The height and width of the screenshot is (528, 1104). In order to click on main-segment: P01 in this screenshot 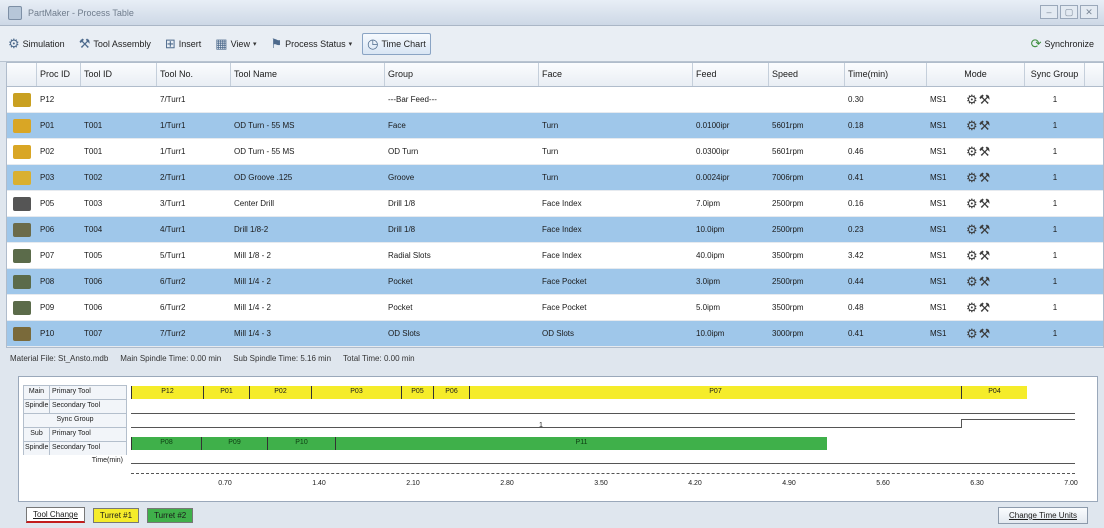, I will do `click(226, 392)`.